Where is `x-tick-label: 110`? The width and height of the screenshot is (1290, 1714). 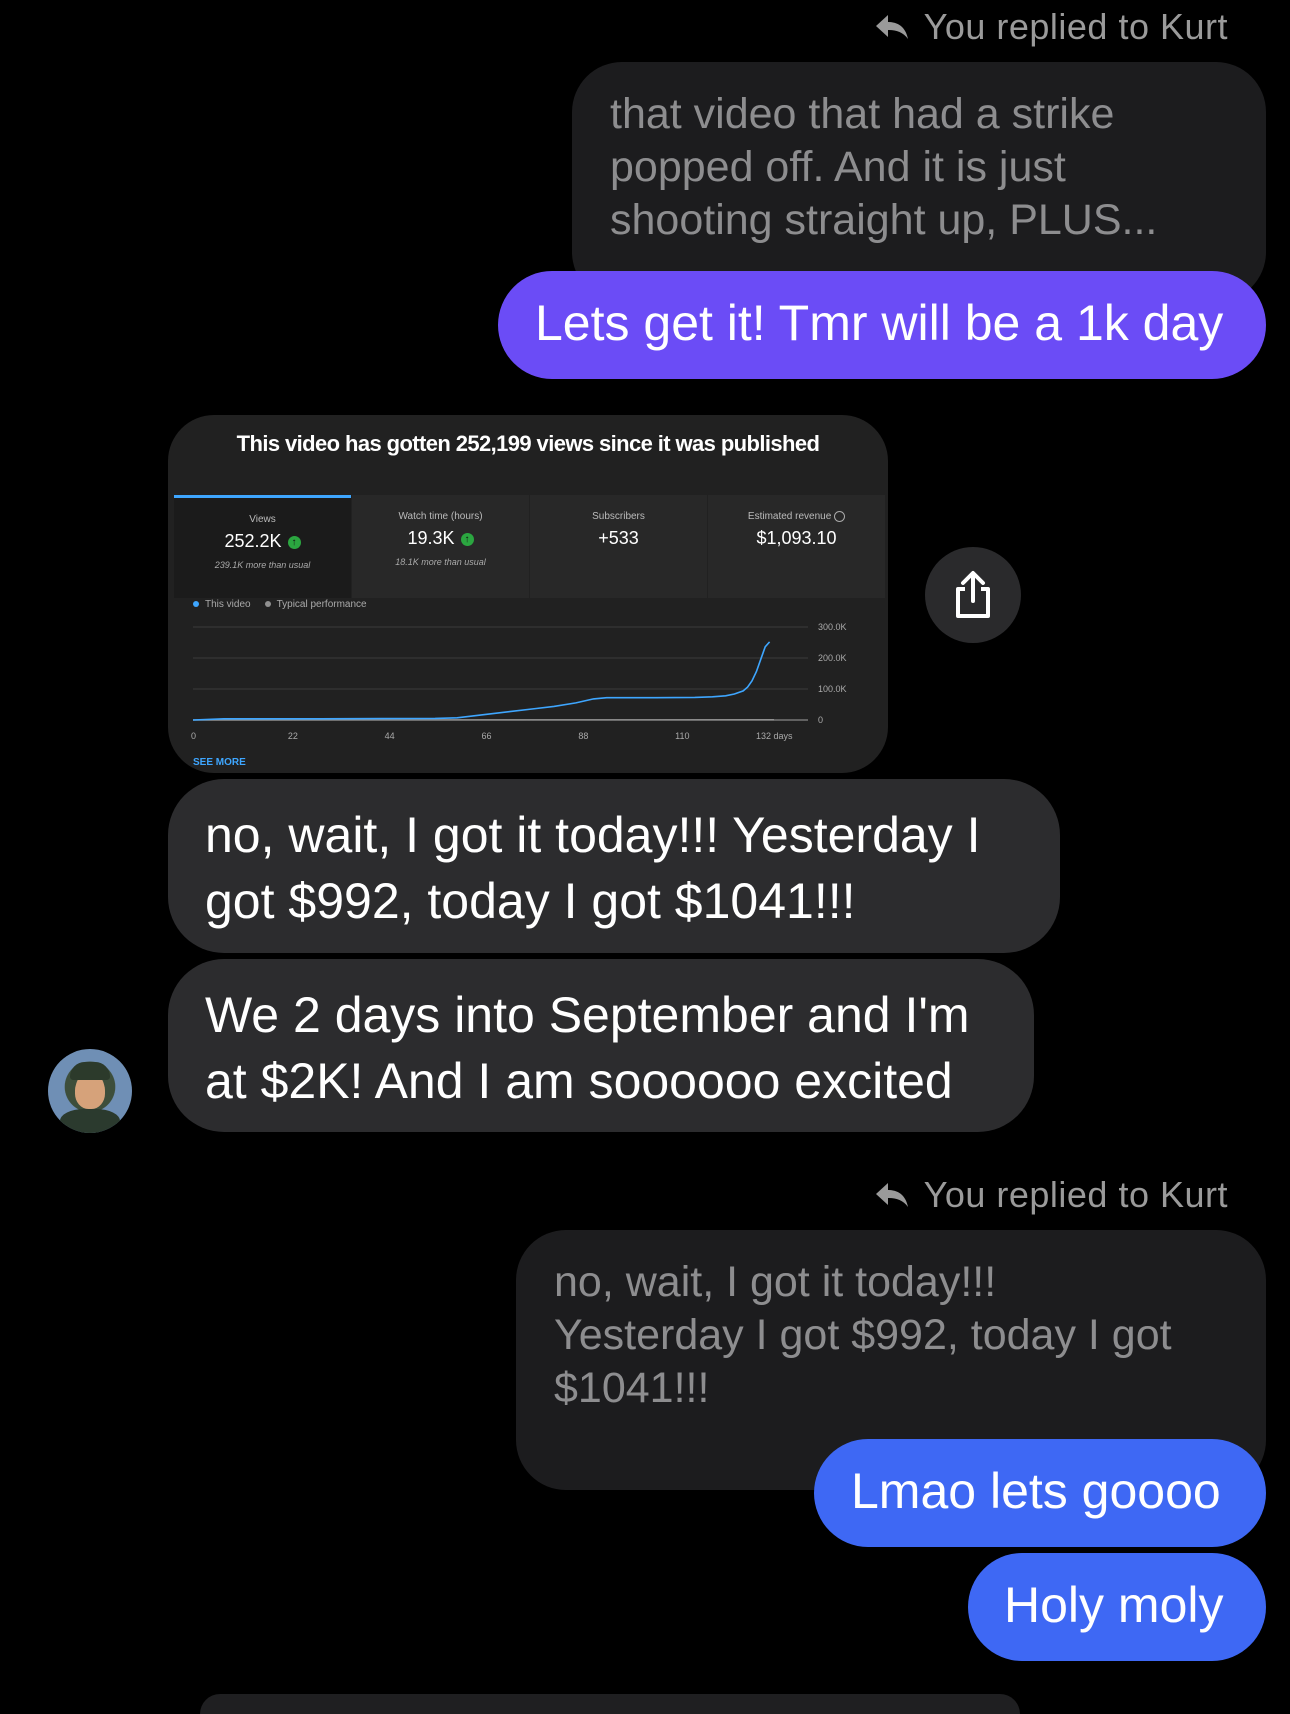 x-tick-label: 110 is located at coordinates (682, 736).